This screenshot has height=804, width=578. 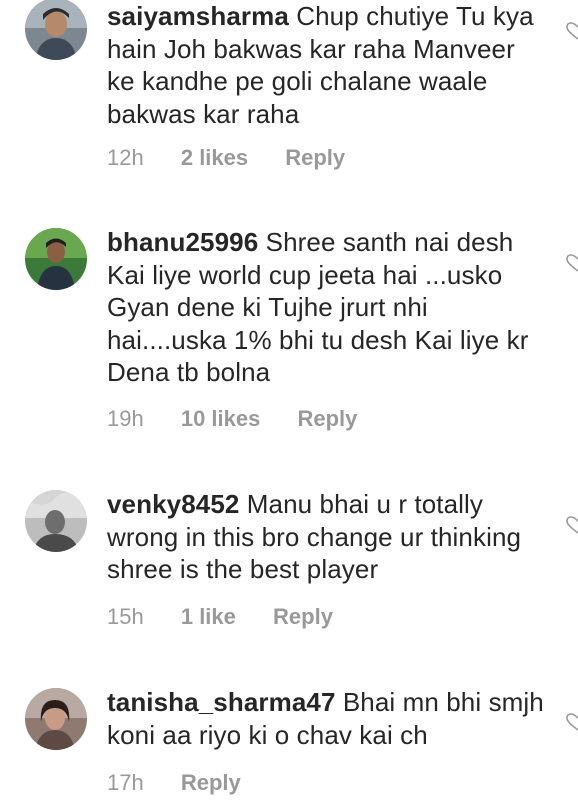 I want to click on comment-likes: 1 like, so click(x=208, y=616).